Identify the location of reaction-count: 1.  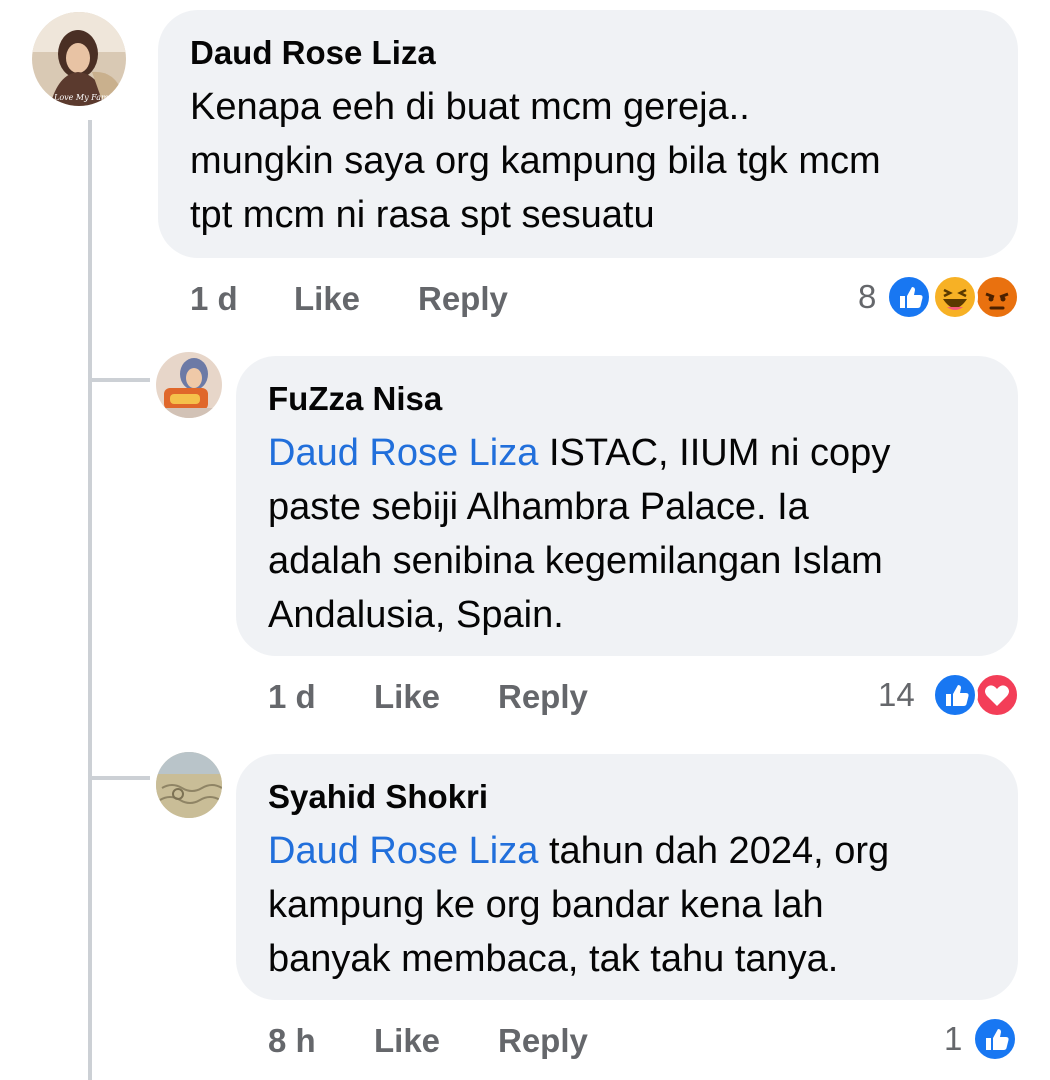
(953, 1039).